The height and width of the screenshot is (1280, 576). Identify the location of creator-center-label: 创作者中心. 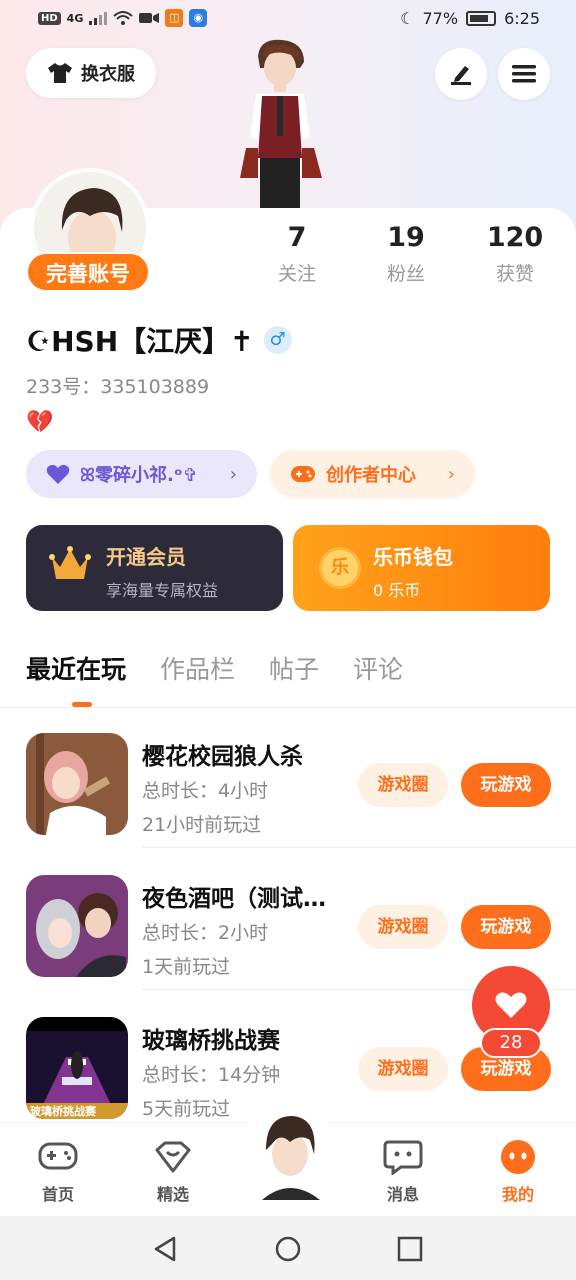
(371, 475).